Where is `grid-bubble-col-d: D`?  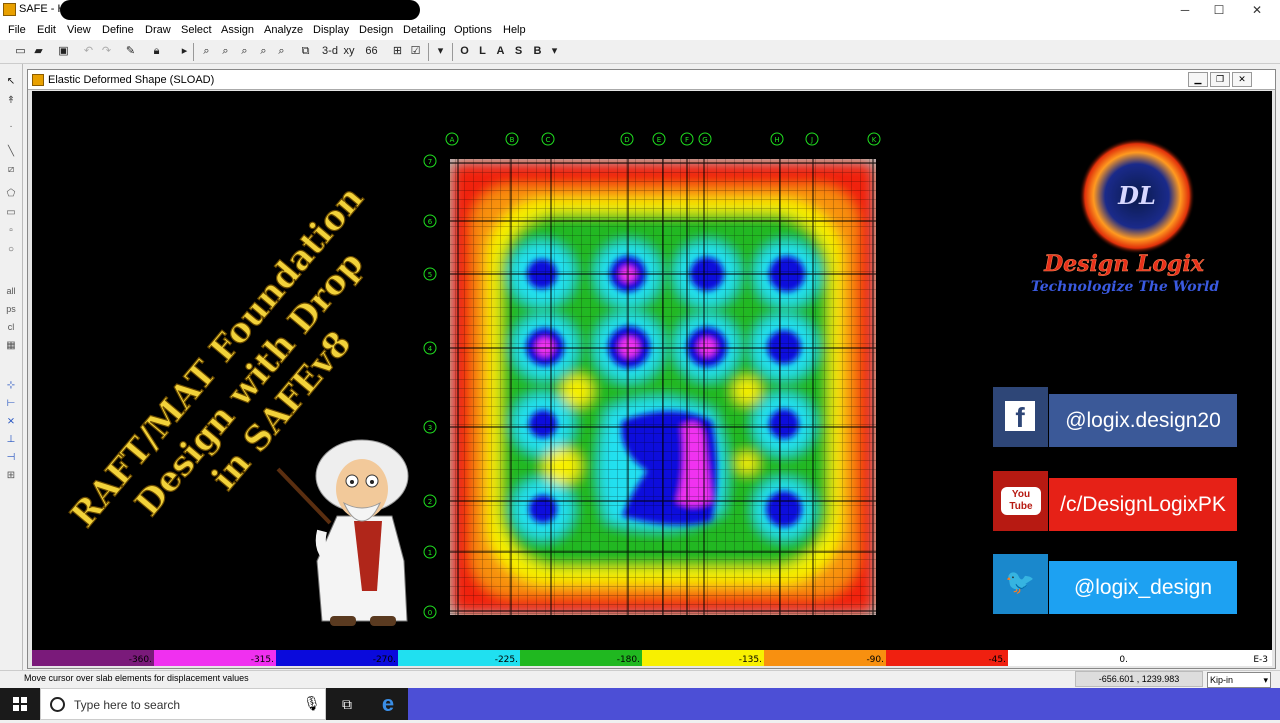
grid-bubble-col-d: D is located at coordinates (627, 139).